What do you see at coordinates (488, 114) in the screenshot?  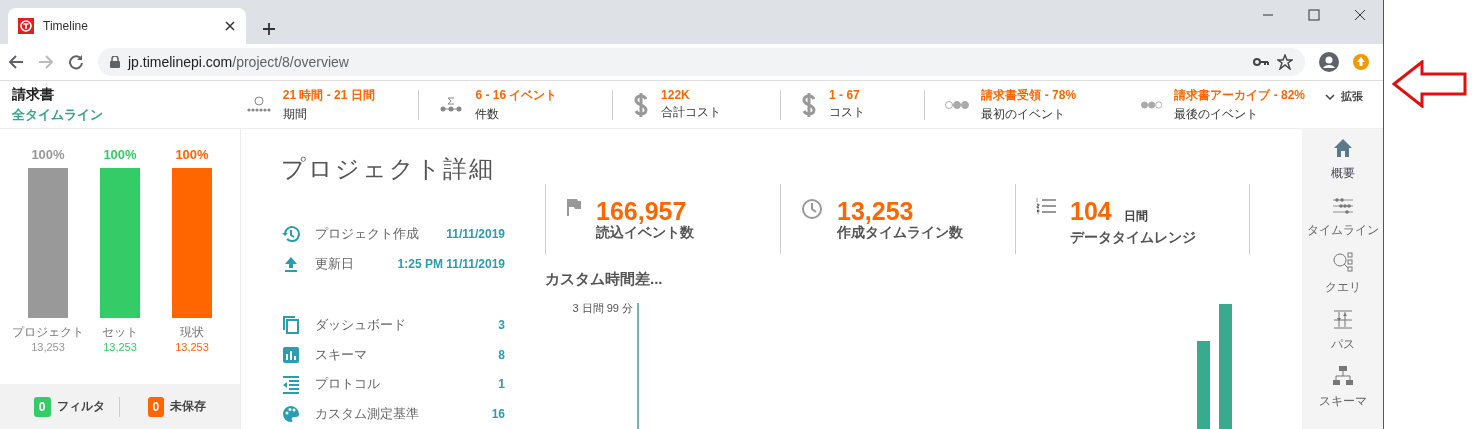 I see `stat-label: 件数` at bounding box center [488, 114].